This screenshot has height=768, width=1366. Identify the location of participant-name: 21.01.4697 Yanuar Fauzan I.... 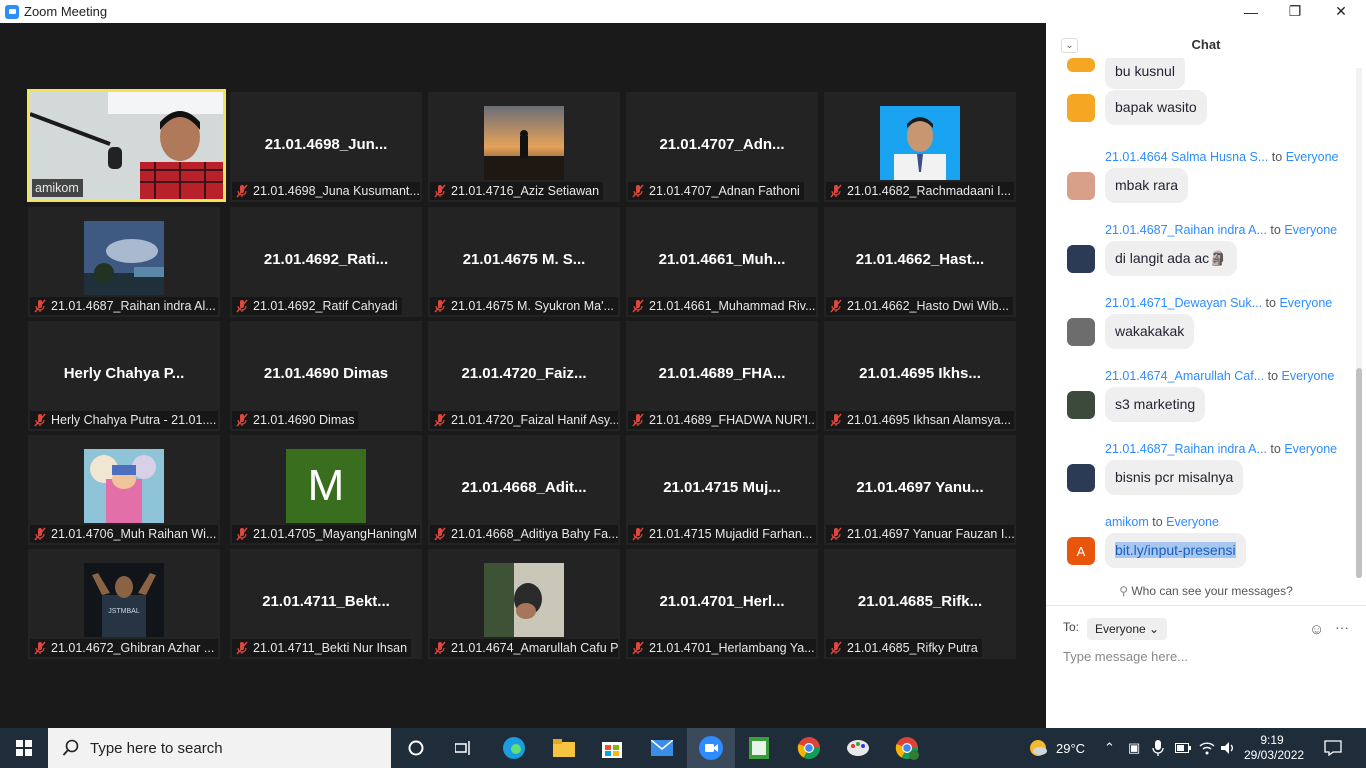
(930, 534).